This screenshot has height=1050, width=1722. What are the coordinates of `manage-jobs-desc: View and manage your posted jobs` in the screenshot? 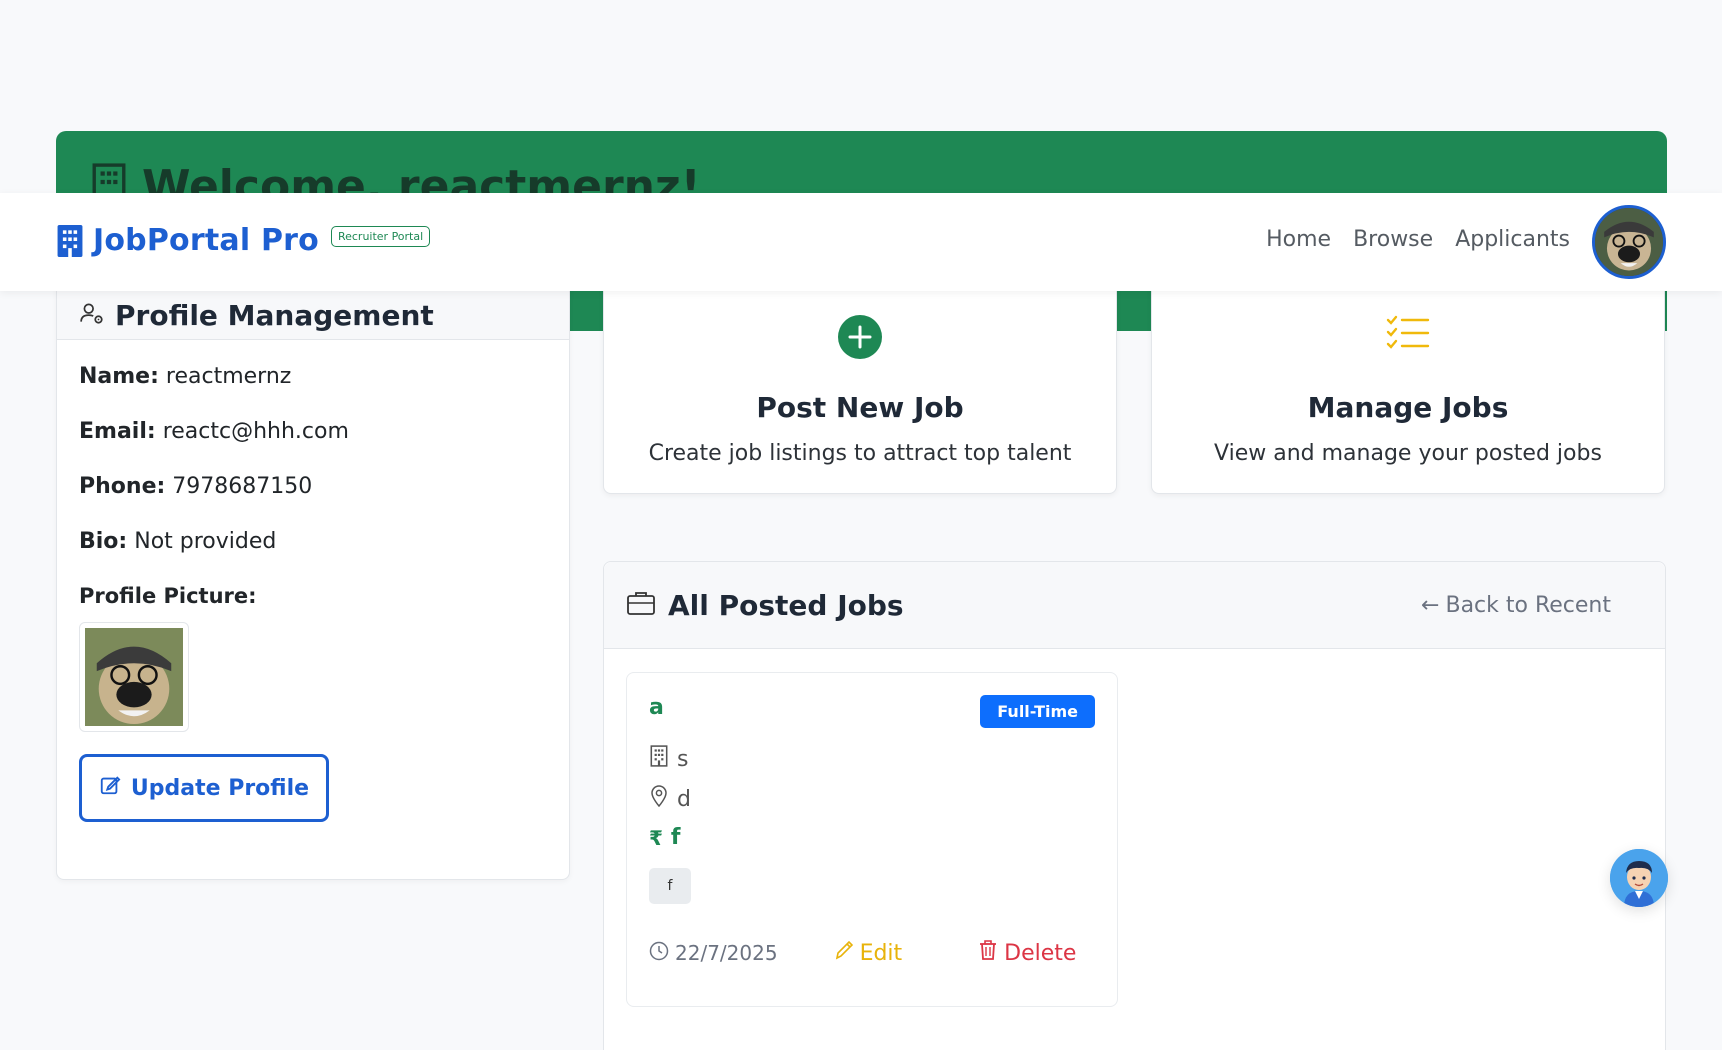 It's located at (1408, 453).